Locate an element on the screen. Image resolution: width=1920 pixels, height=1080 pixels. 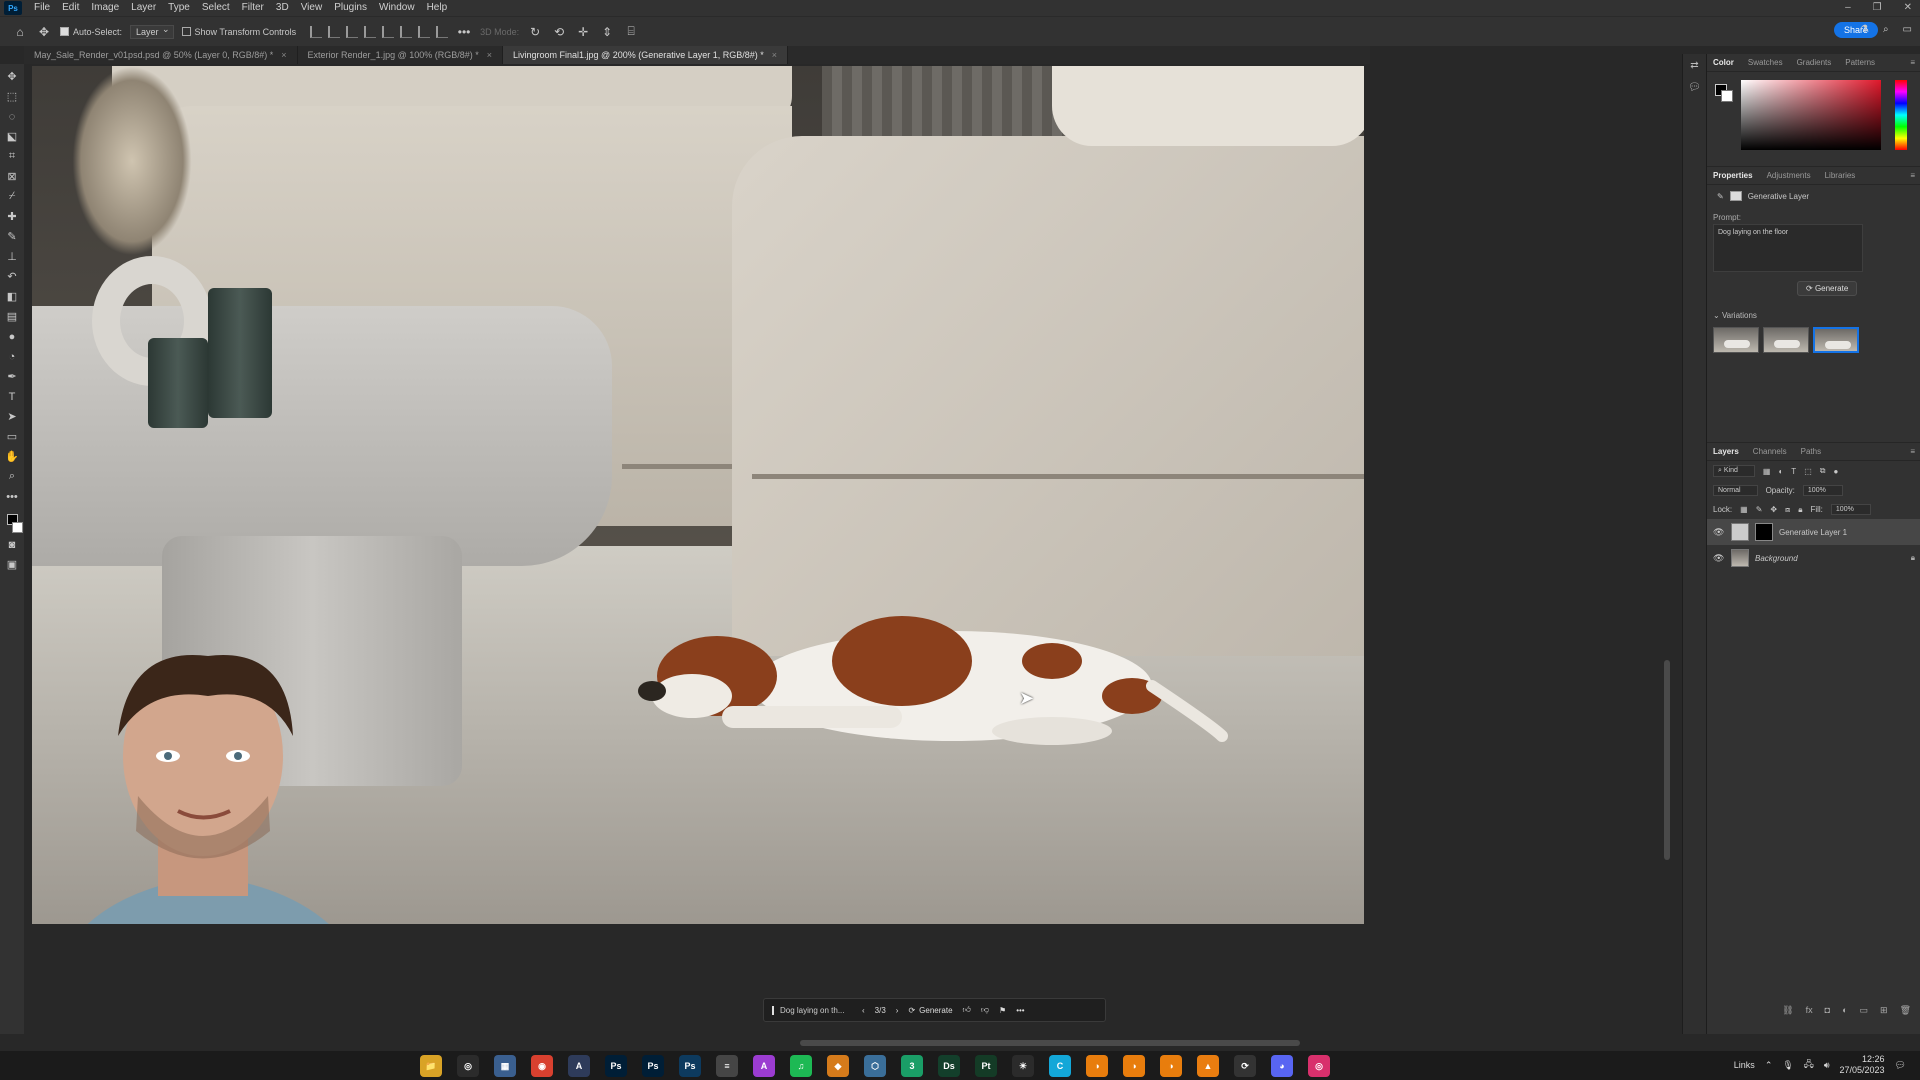
pen-tool-icon: ✒ is located at coordinates (12, 376).